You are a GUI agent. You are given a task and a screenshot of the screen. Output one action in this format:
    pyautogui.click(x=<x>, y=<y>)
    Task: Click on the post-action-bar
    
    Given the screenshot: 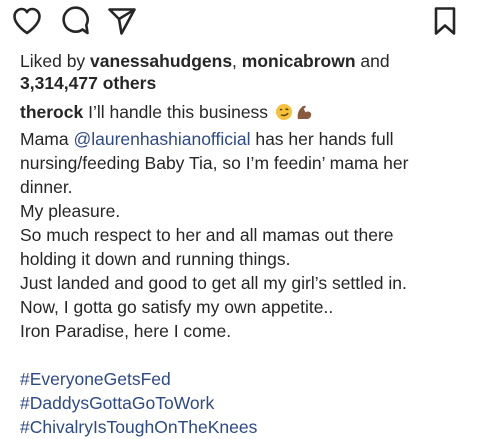 What is the action you would take?
    pyautogui.click(x=240, y=22)
    